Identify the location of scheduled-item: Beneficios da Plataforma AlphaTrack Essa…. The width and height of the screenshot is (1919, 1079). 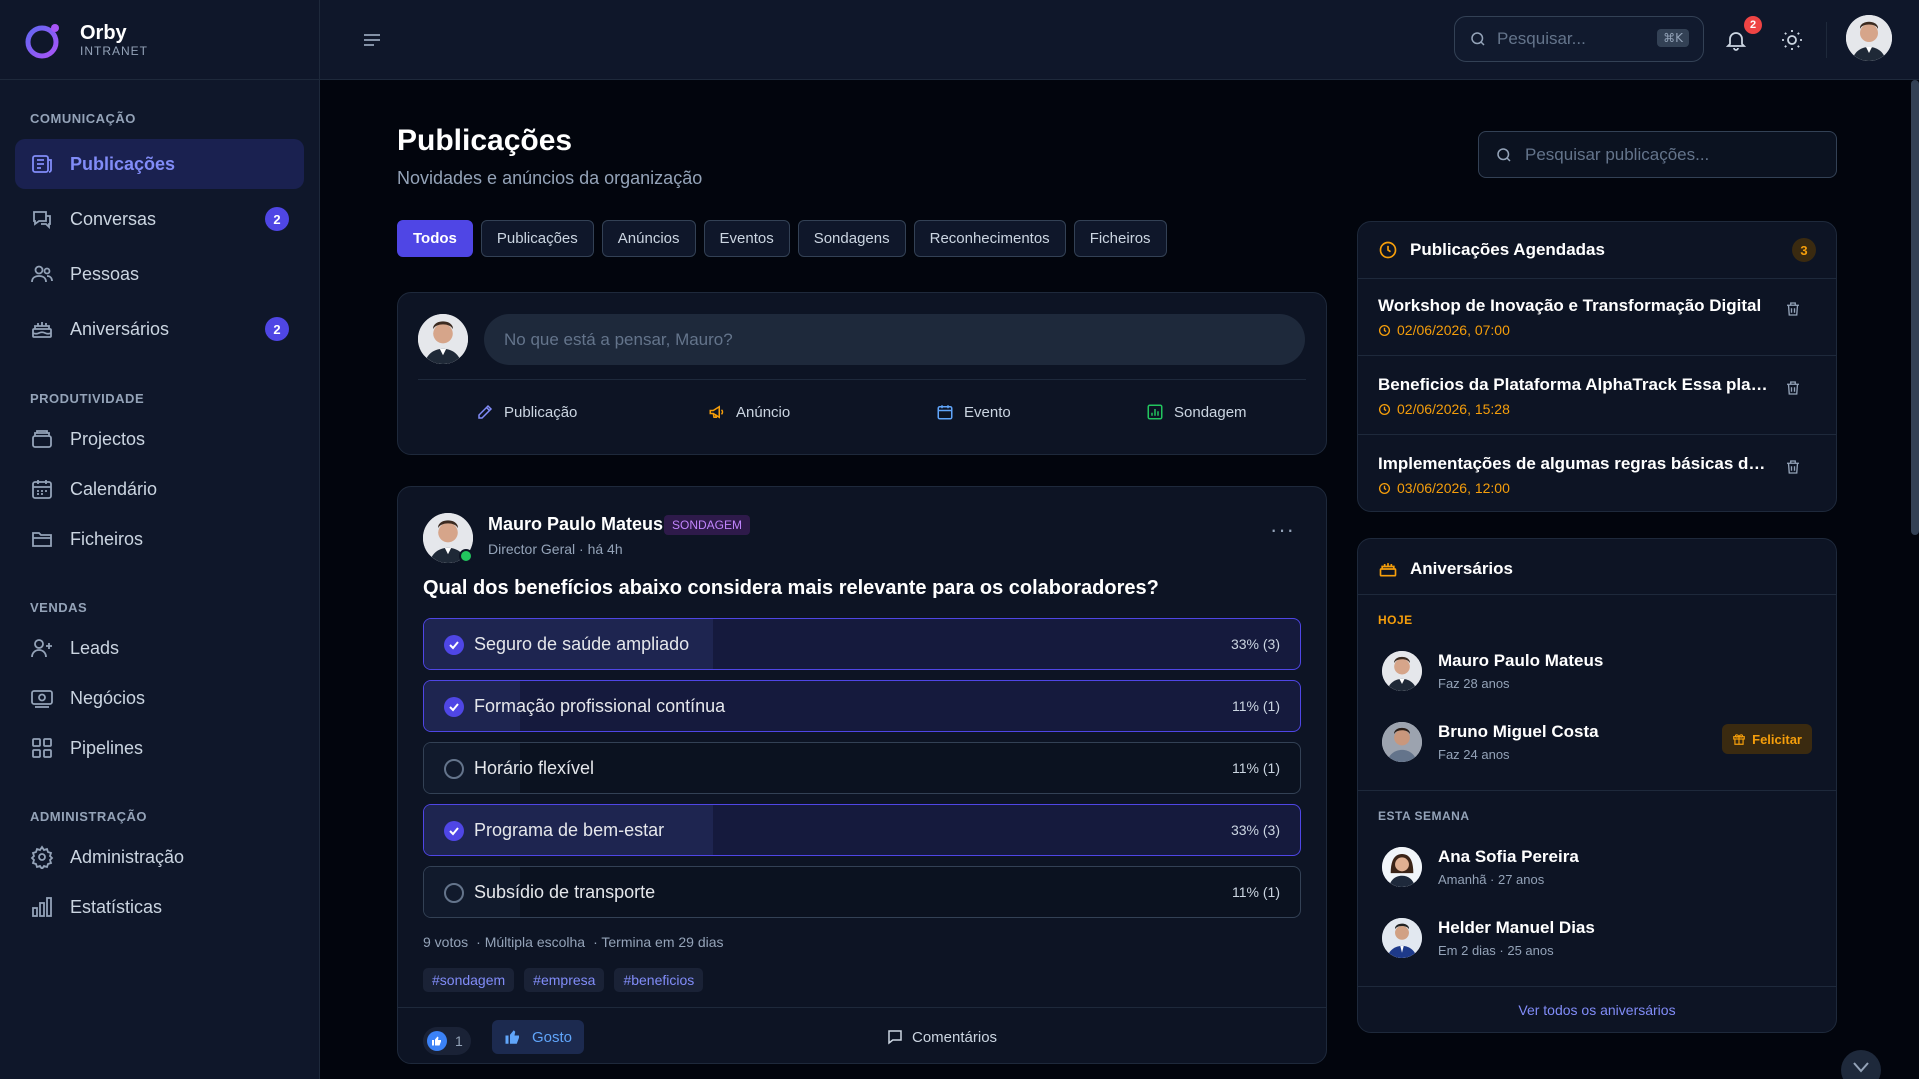
(1598, 396).